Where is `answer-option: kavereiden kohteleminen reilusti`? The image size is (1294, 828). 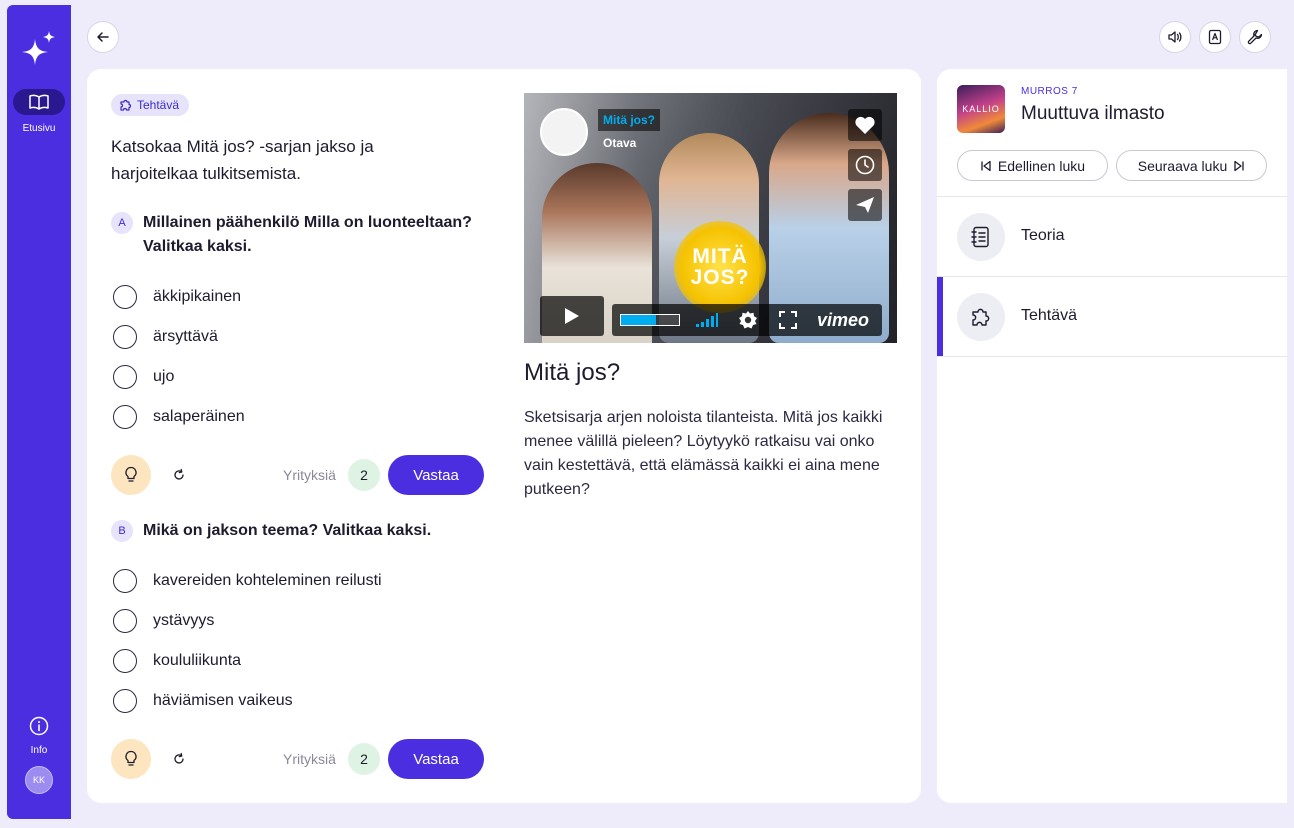 answer-option: kavereiden kohteleminen reilusti is located at coordinates (247, 581).